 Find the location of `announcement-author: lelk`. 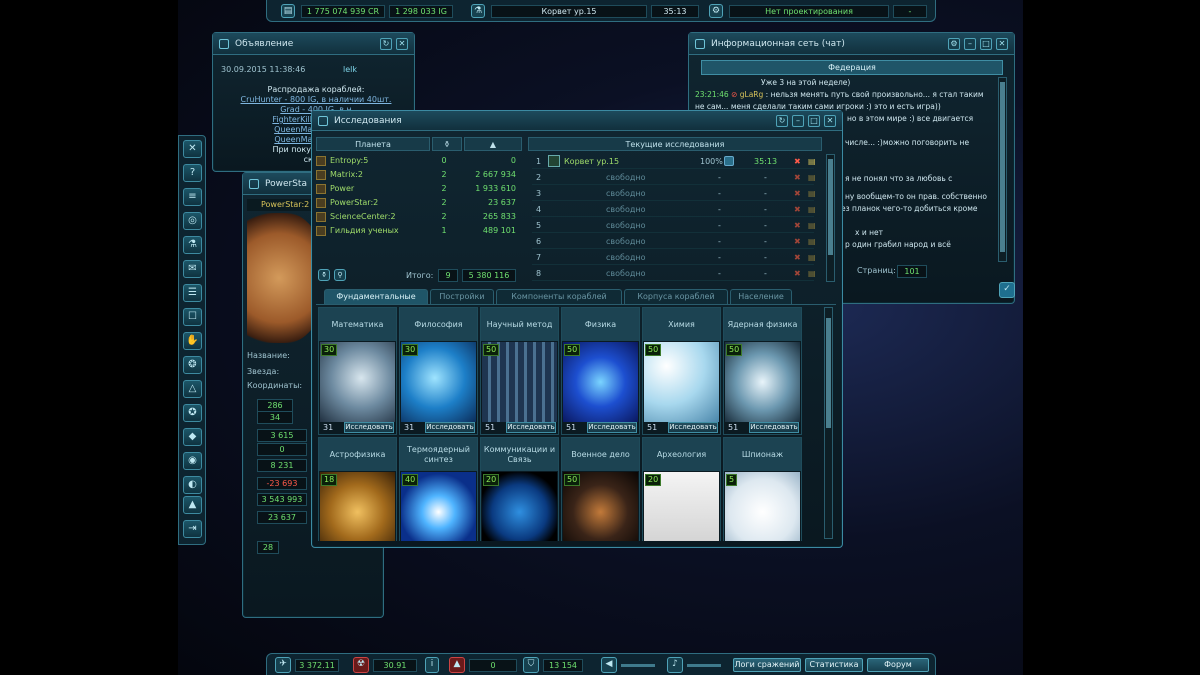

announcement-author: lelk is located at coordinates (350, 69).